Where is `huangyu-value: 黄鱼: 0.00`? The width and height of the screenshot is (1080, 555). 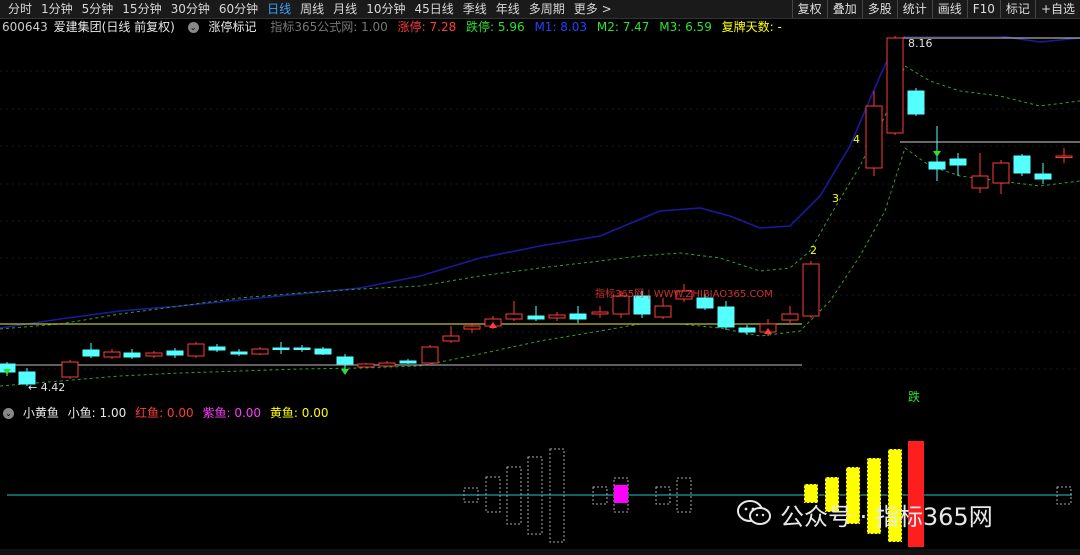
huangyu-value: 黄鱼: 0.00 is located at coordinates (299, 413).